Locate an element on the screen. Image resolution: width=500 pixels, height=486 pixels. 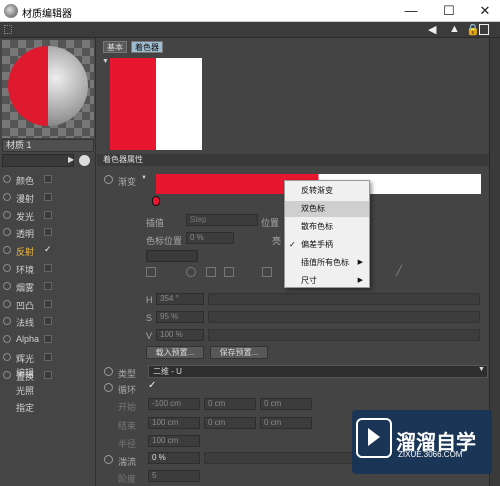
type-radio is located at coordinates (108, 371).